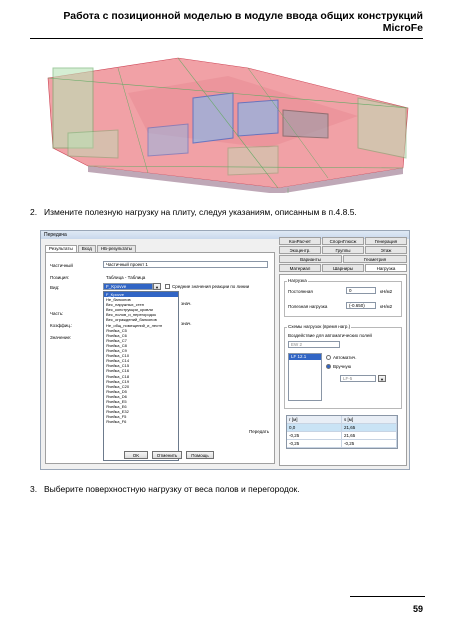 The height and width of the screenshot is (640, 453). I want to click on table-row: -0,25 21,65, so click(342, 436).